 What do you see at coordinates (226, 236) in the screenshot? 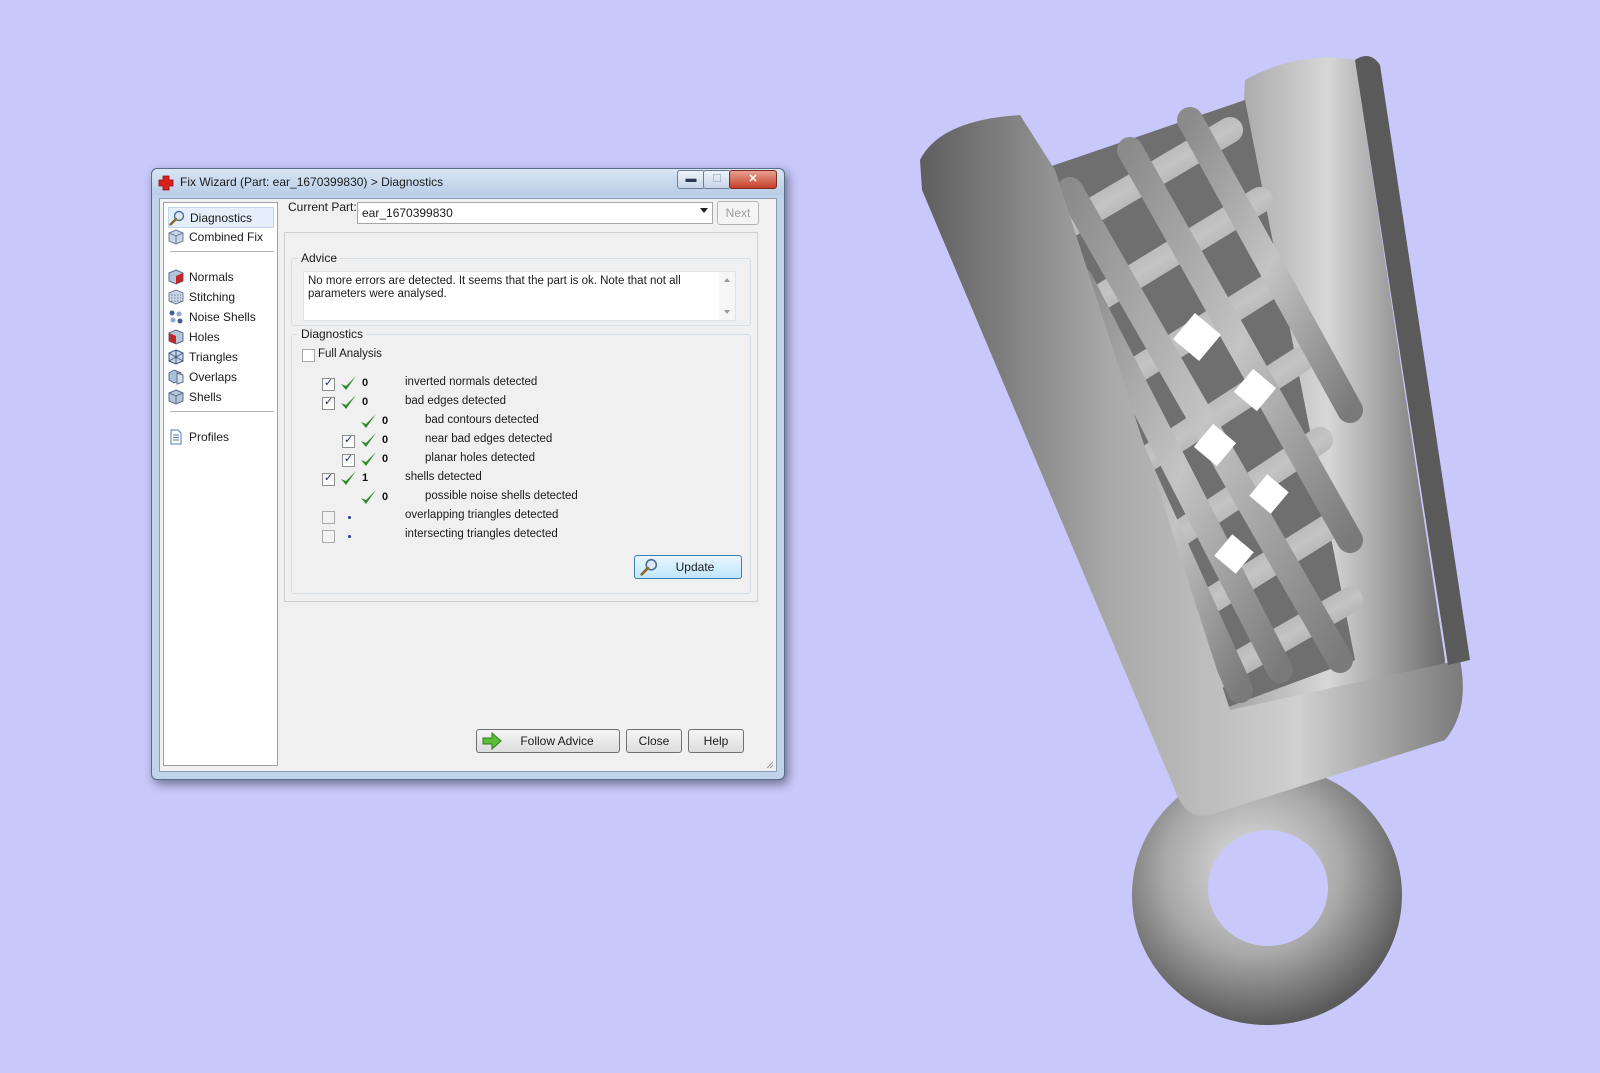
I see `sidebar-item-label: Combined Fix` at bounding box center [226, 236].